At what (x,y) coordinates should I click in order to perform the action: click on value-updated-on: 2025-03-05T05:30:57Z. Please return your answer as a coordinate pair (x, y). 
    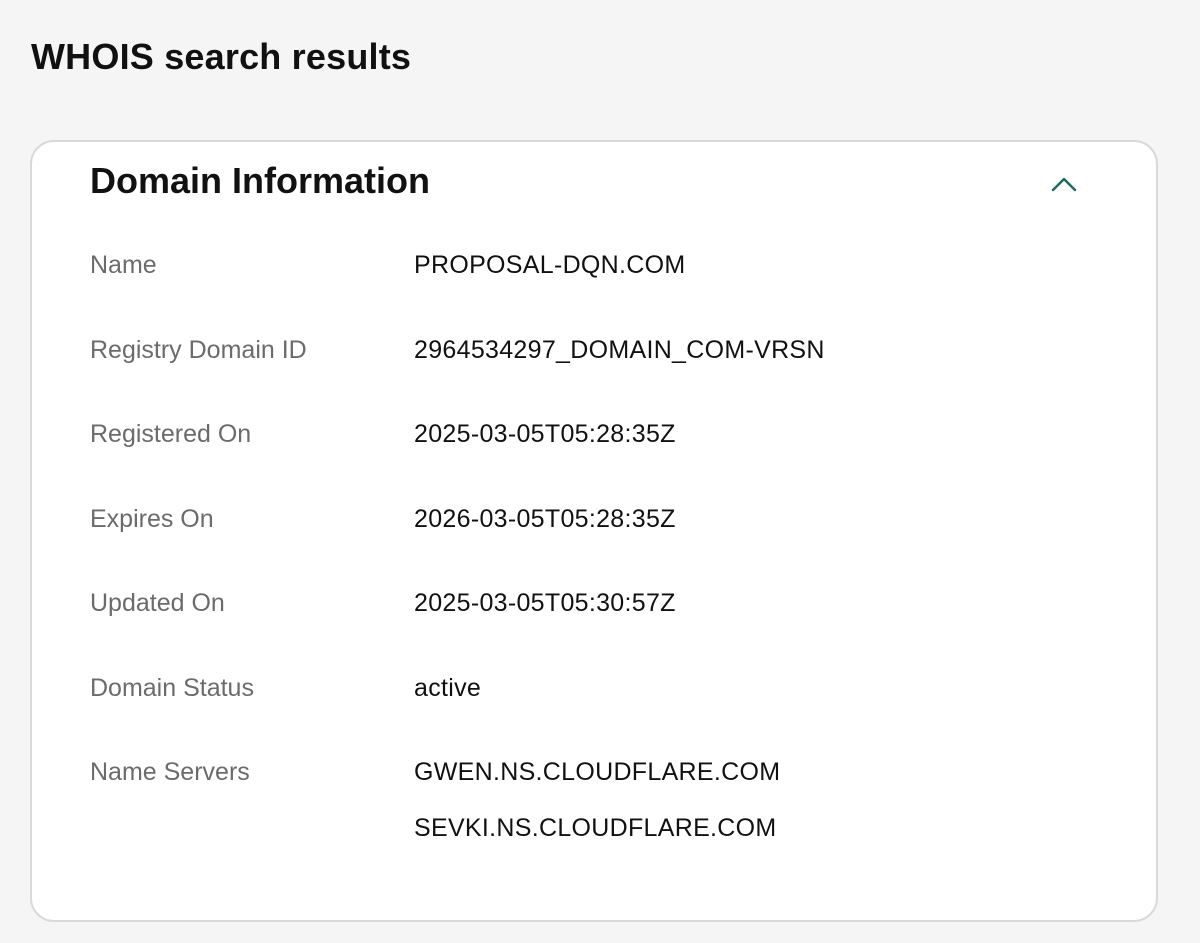
    Looking at the image, I should click on (545, 603).